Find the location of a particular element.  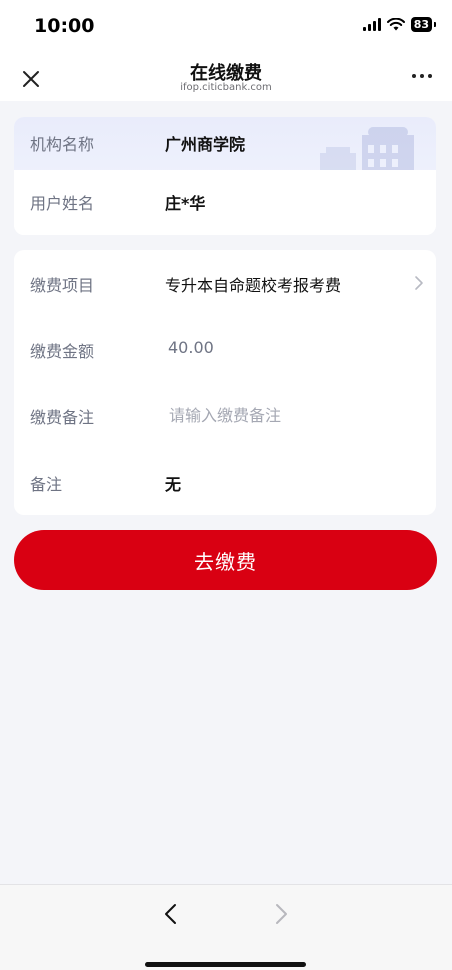

battery-icon: 83 is located at coordinates (423, 24).